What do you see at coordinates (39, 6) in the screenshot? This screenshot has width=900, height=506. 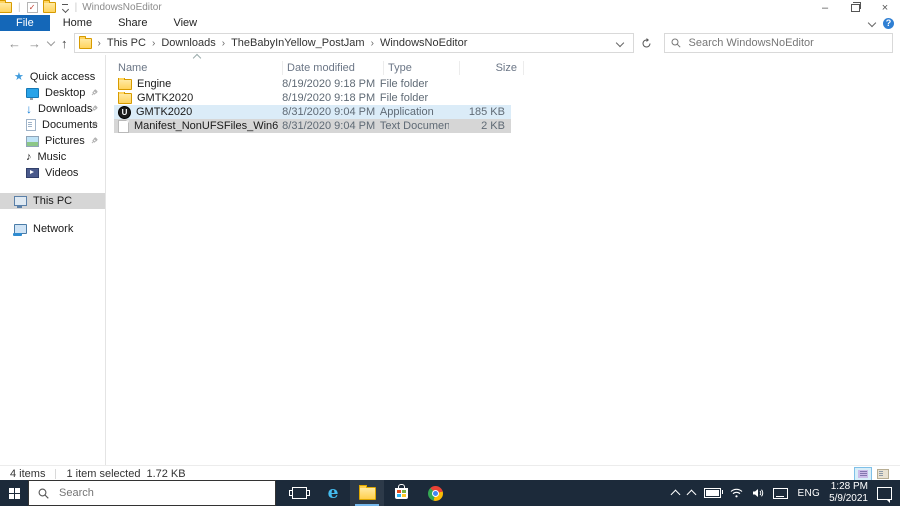 I see `quick-access-toolbar: | ✓ |` at bounding box center [39, 6].